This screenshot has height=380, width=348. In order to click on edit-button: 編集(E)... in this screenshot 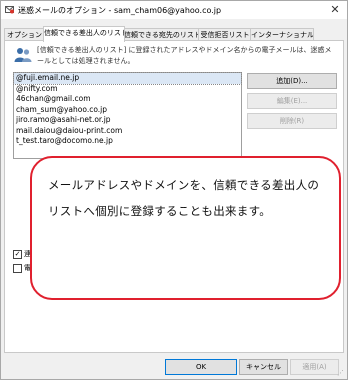, I will do `click(292, 101)`.